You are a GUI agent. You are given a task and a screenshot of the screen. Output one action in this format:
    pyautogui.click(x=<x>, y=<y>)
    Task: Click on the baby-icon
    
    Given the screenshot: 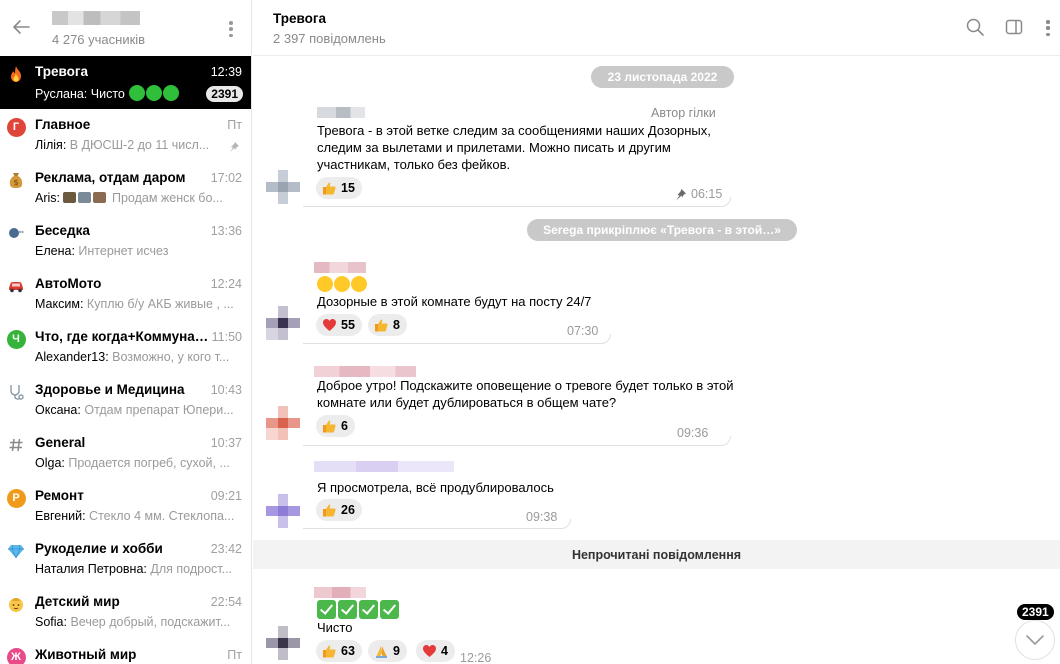 What is the action you would take?
    pyautogui.click(x=16, y=604)
    